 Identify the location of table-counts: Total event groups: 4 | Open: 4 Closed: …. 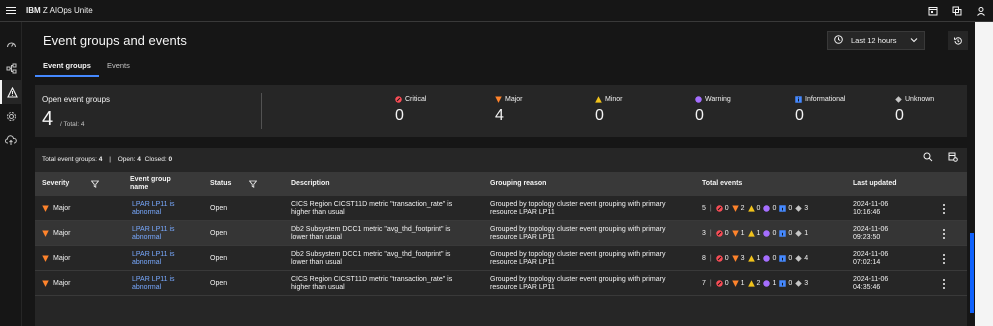
(107, 159).